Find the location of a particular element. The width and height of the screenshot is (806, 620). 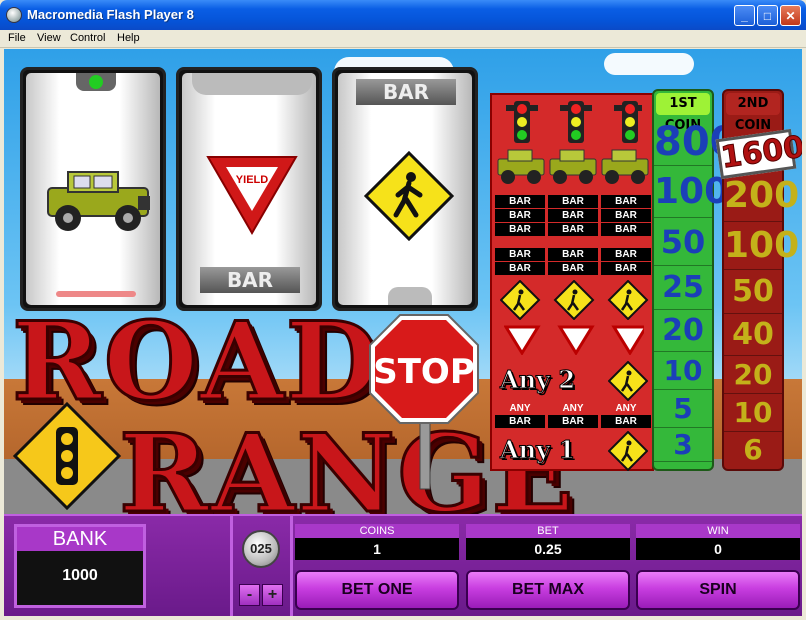

spin-button: SPIN is located at coordinates (718, 590).